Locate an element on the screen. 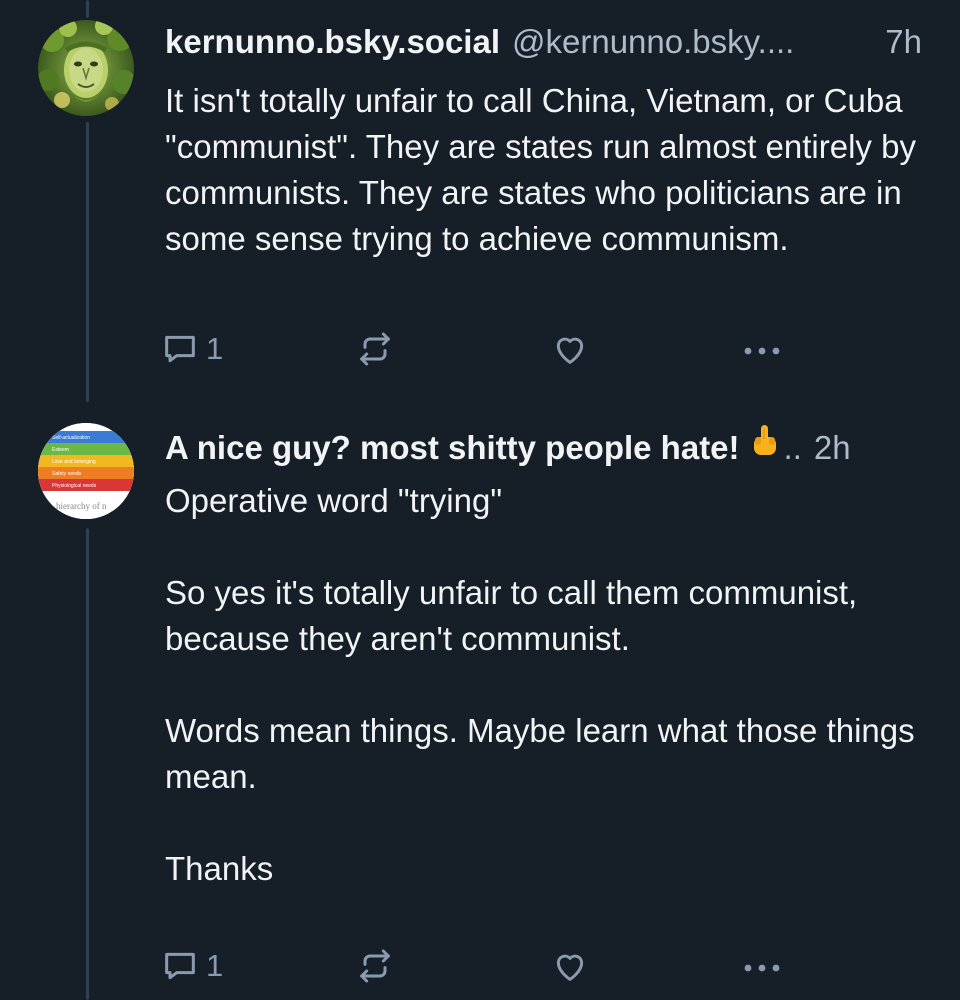  display-name: kernunno.bsky.social is located at coordinates (332, 42).